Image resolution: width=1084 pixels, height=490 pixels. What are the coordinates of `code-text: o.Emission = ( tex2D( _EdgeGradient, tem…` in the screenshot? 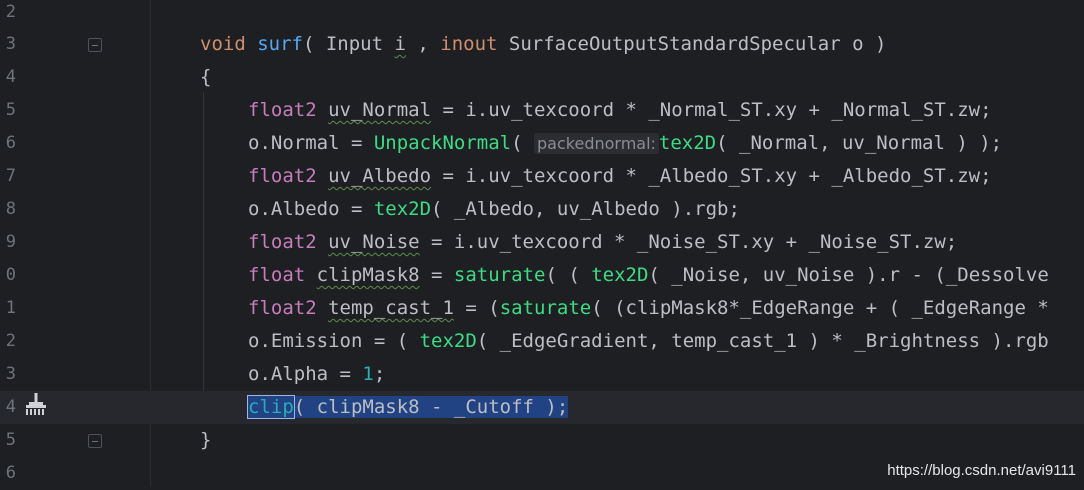 It's located at (648, 341).